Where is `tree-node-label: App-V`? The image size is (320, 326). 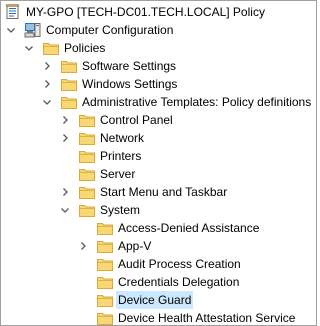 tree-node-label: App-V is located at coordinates (135, 246).